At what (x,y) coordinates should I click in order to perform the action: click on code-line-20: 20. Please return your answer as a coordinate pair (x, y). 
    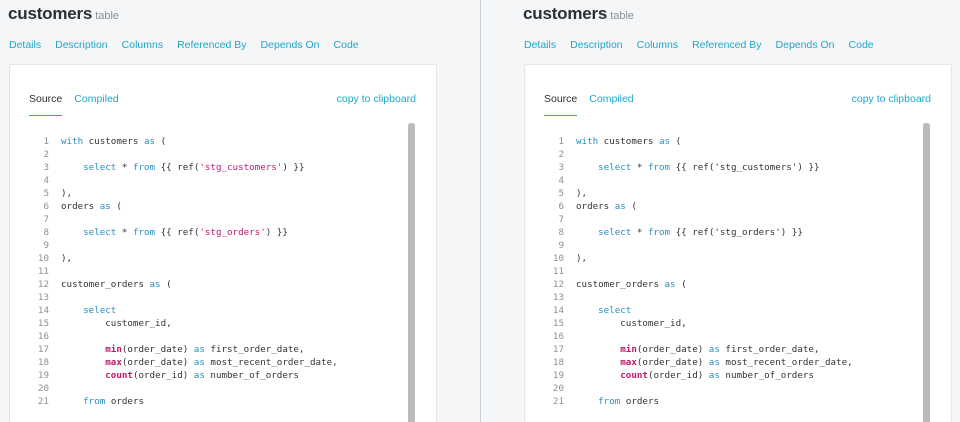
    Looking at the image, I should click on (45, 388).